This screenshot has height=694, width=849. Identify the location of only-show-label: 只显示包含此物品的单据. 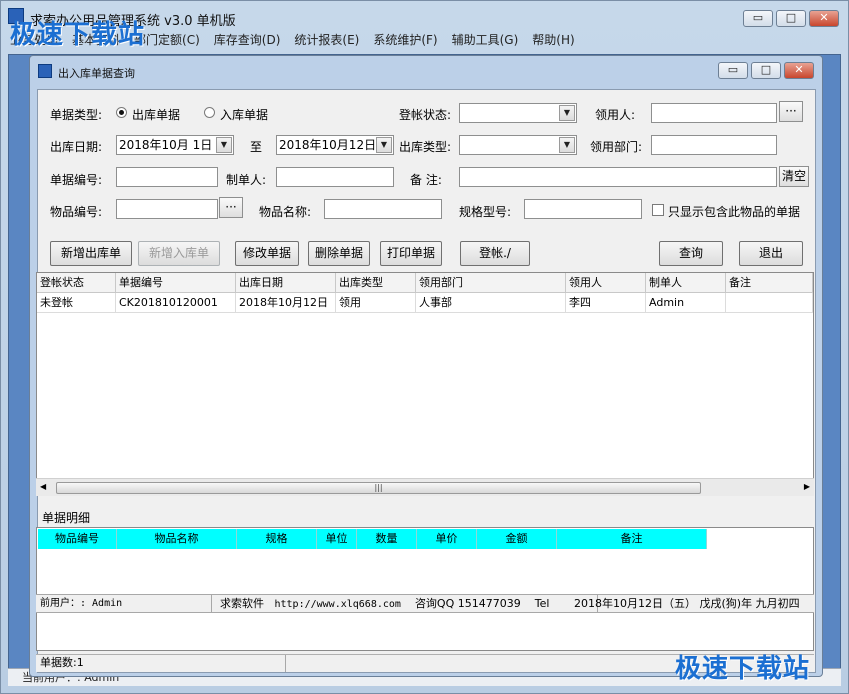
(734, 211).